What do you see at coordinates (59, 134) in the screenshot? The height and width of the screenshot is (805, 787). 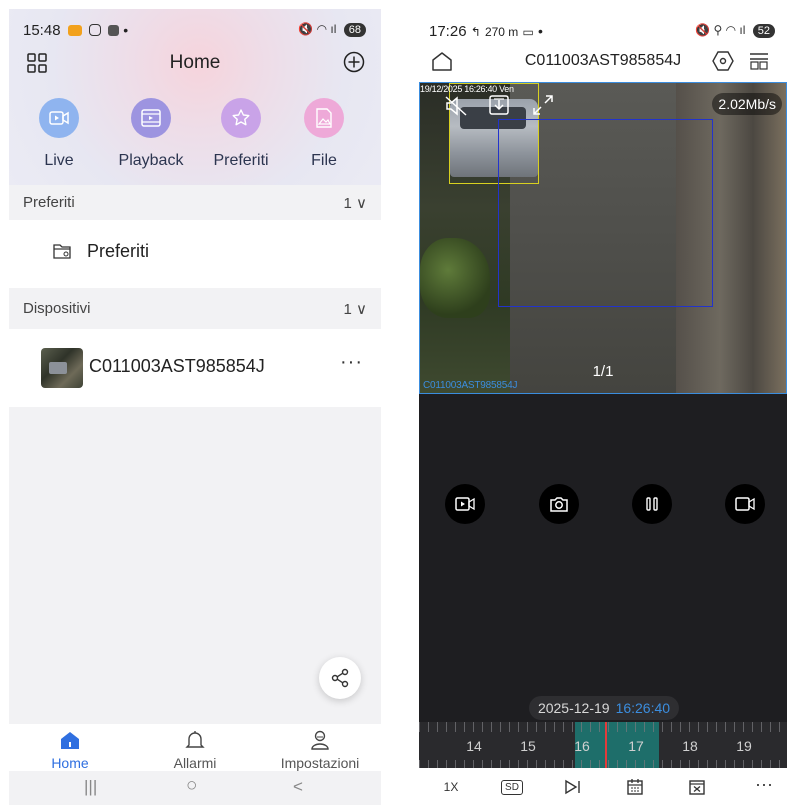 I see `quick-live: Live` at bounding box center [59, 134].